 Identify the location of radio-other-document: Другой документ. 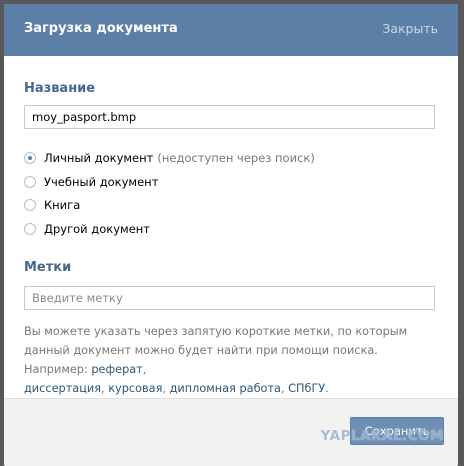
(87, 229).